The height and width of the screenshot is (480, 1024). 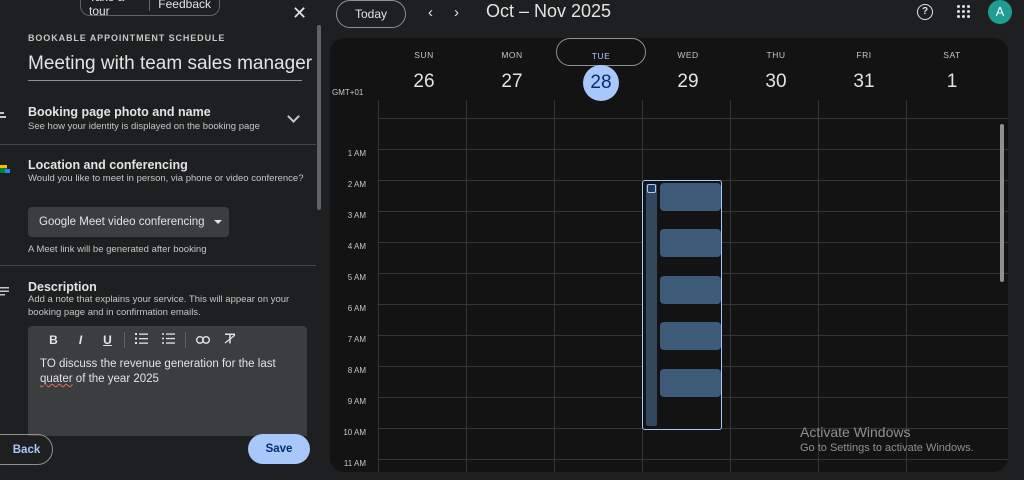 What do you see at coordinates (688, 55) in the screenshot?
I see `day-of-week: WED` at bounding box center [688, 55].